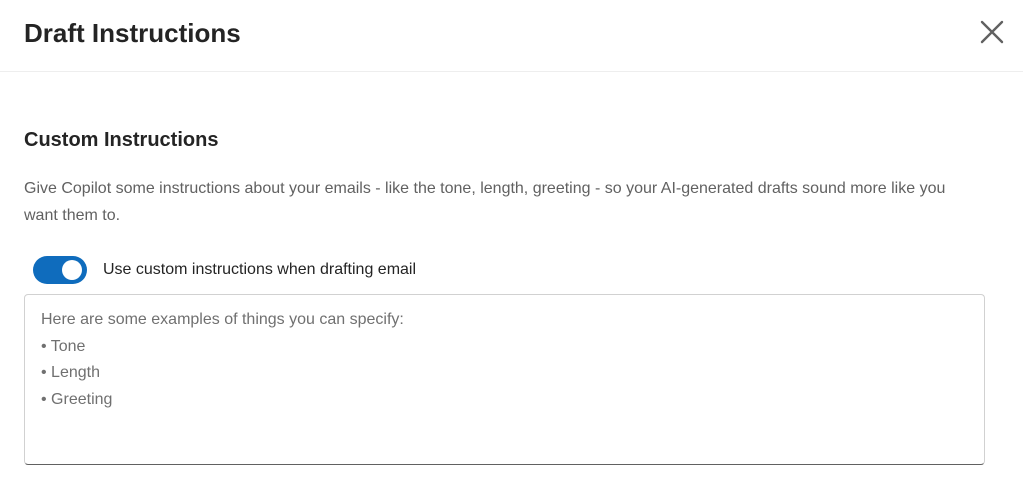  I want to click on dialog-header: Draft Instructions, so click(511, 36).